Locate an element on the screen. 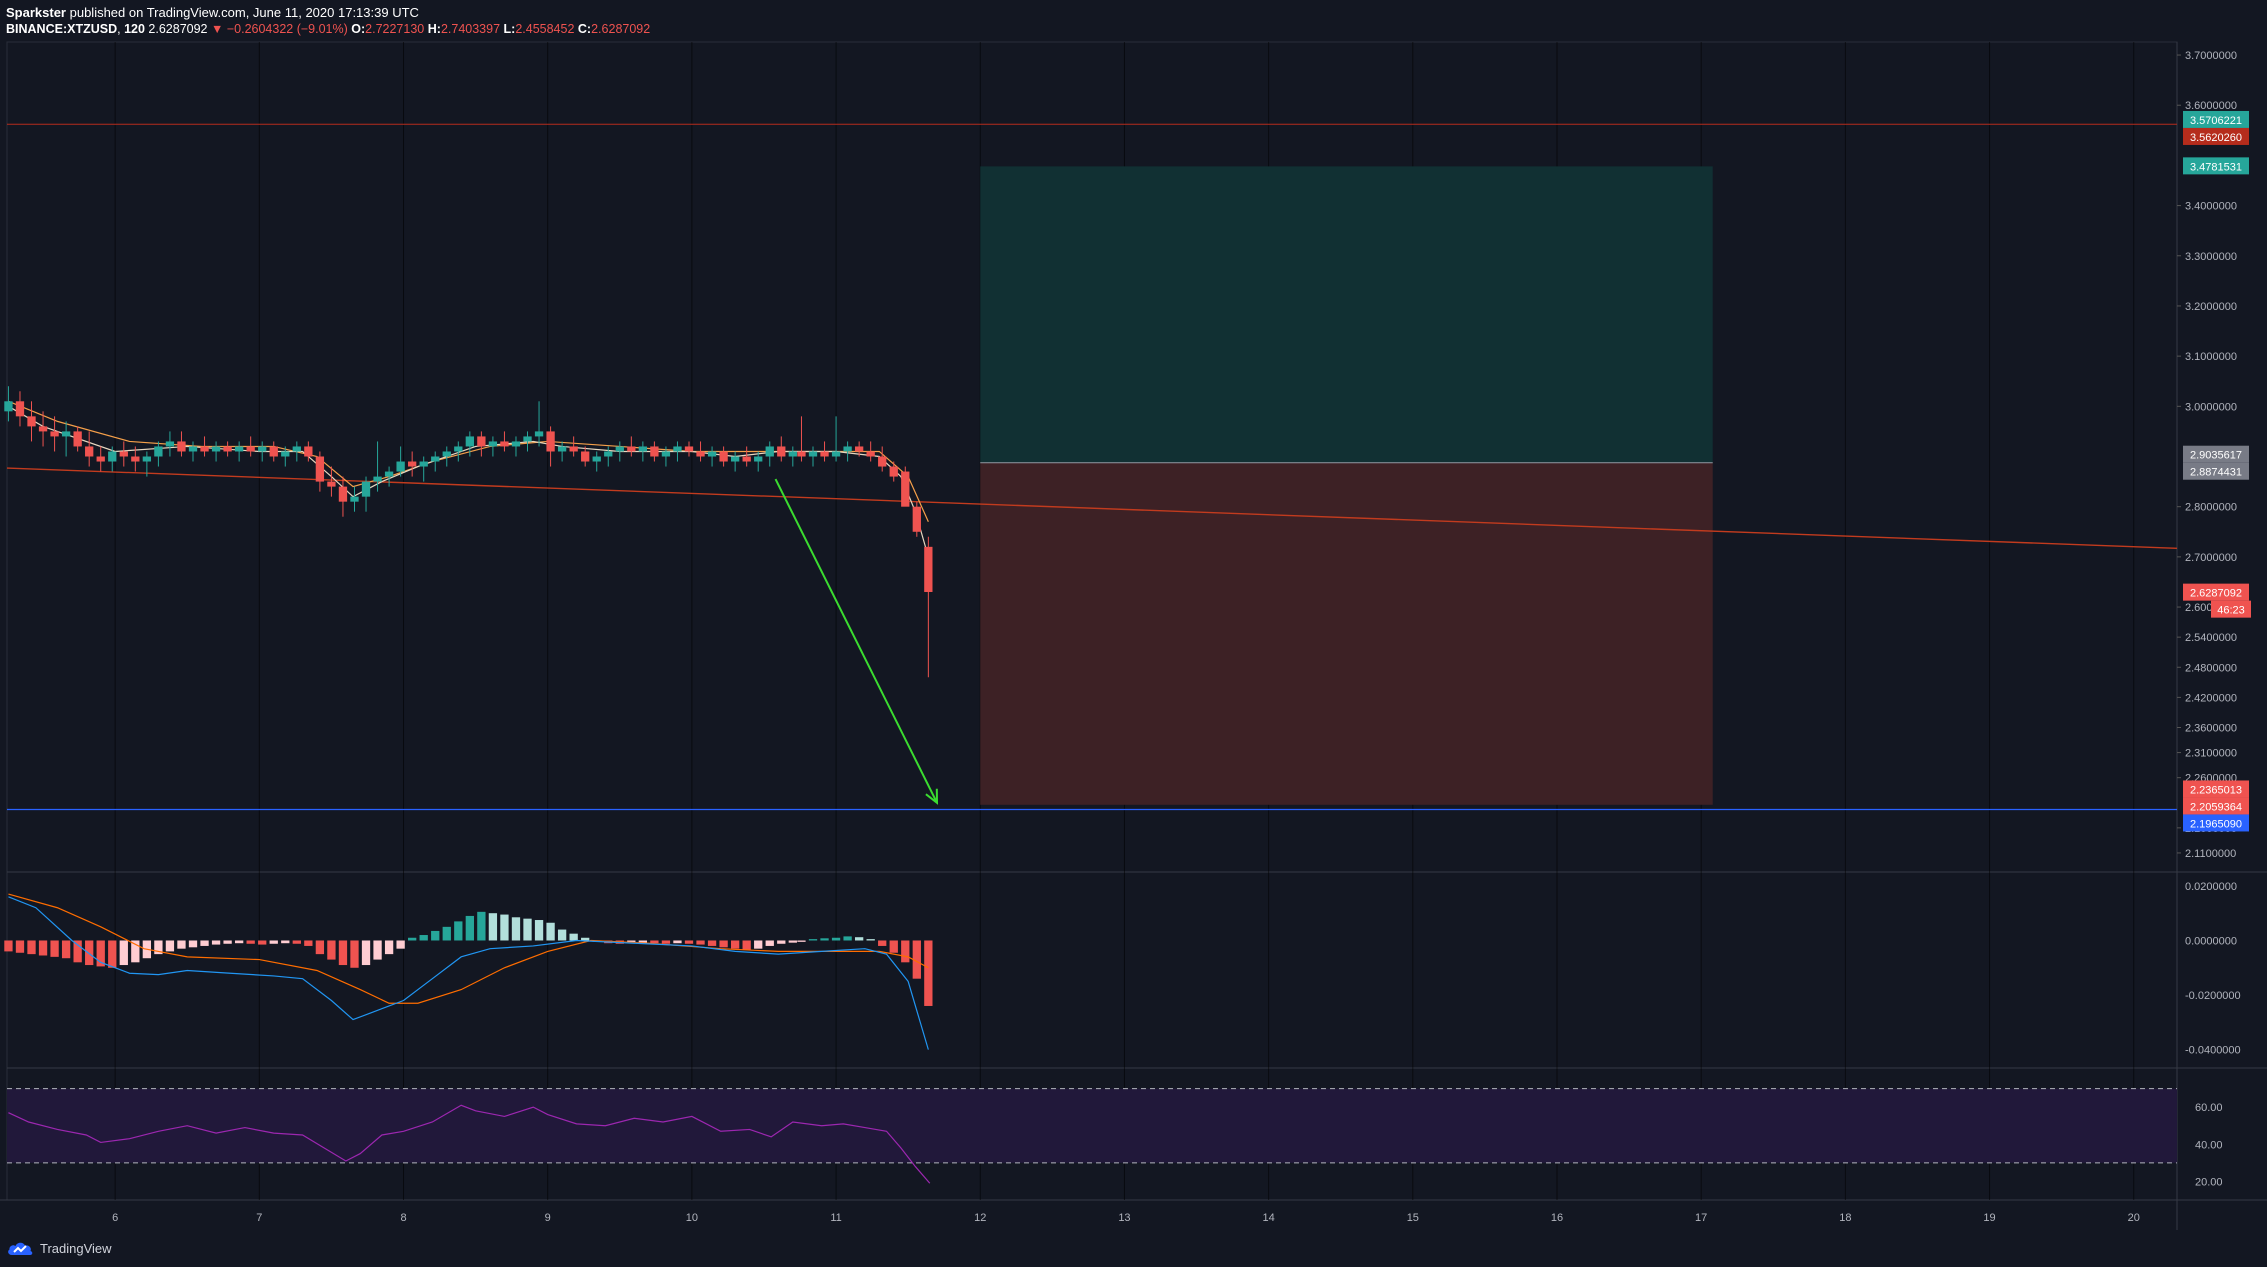 The width and height of the screenshot is (2267, 1267). x-tick-label: 16 is located at coordinates (1557, 1218).